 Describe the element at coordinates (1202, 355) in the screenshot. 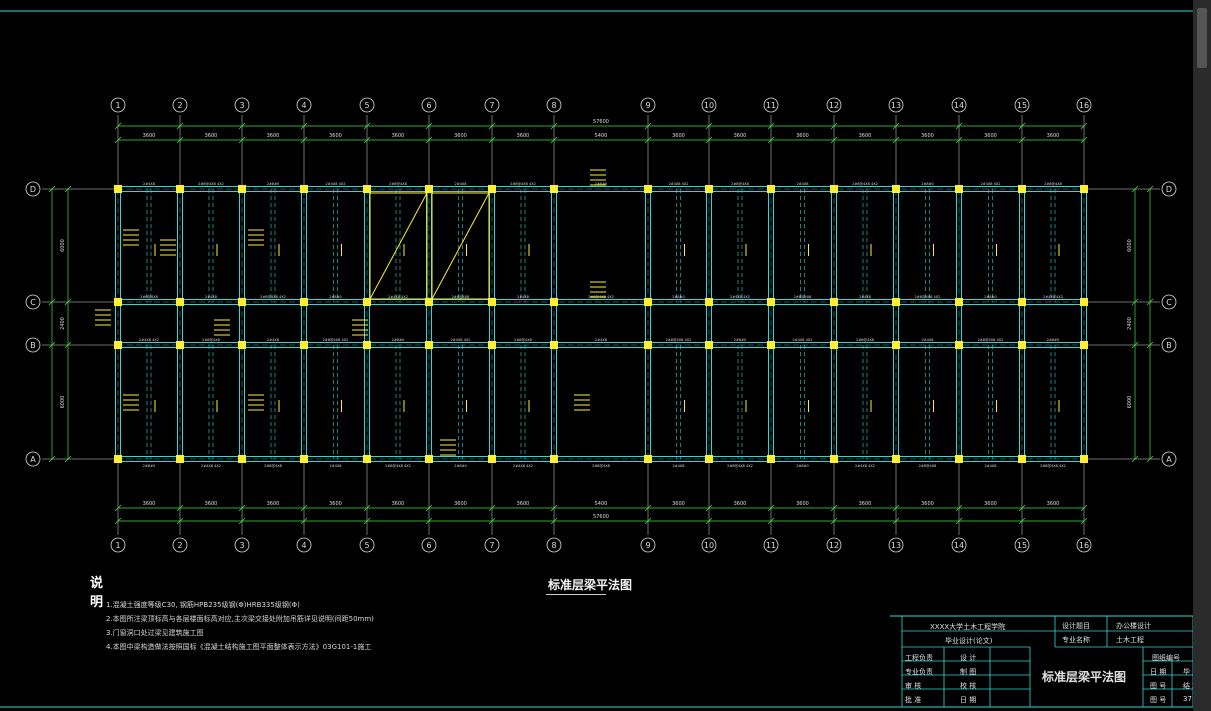

I see `vertical-scrollbar` at that location.